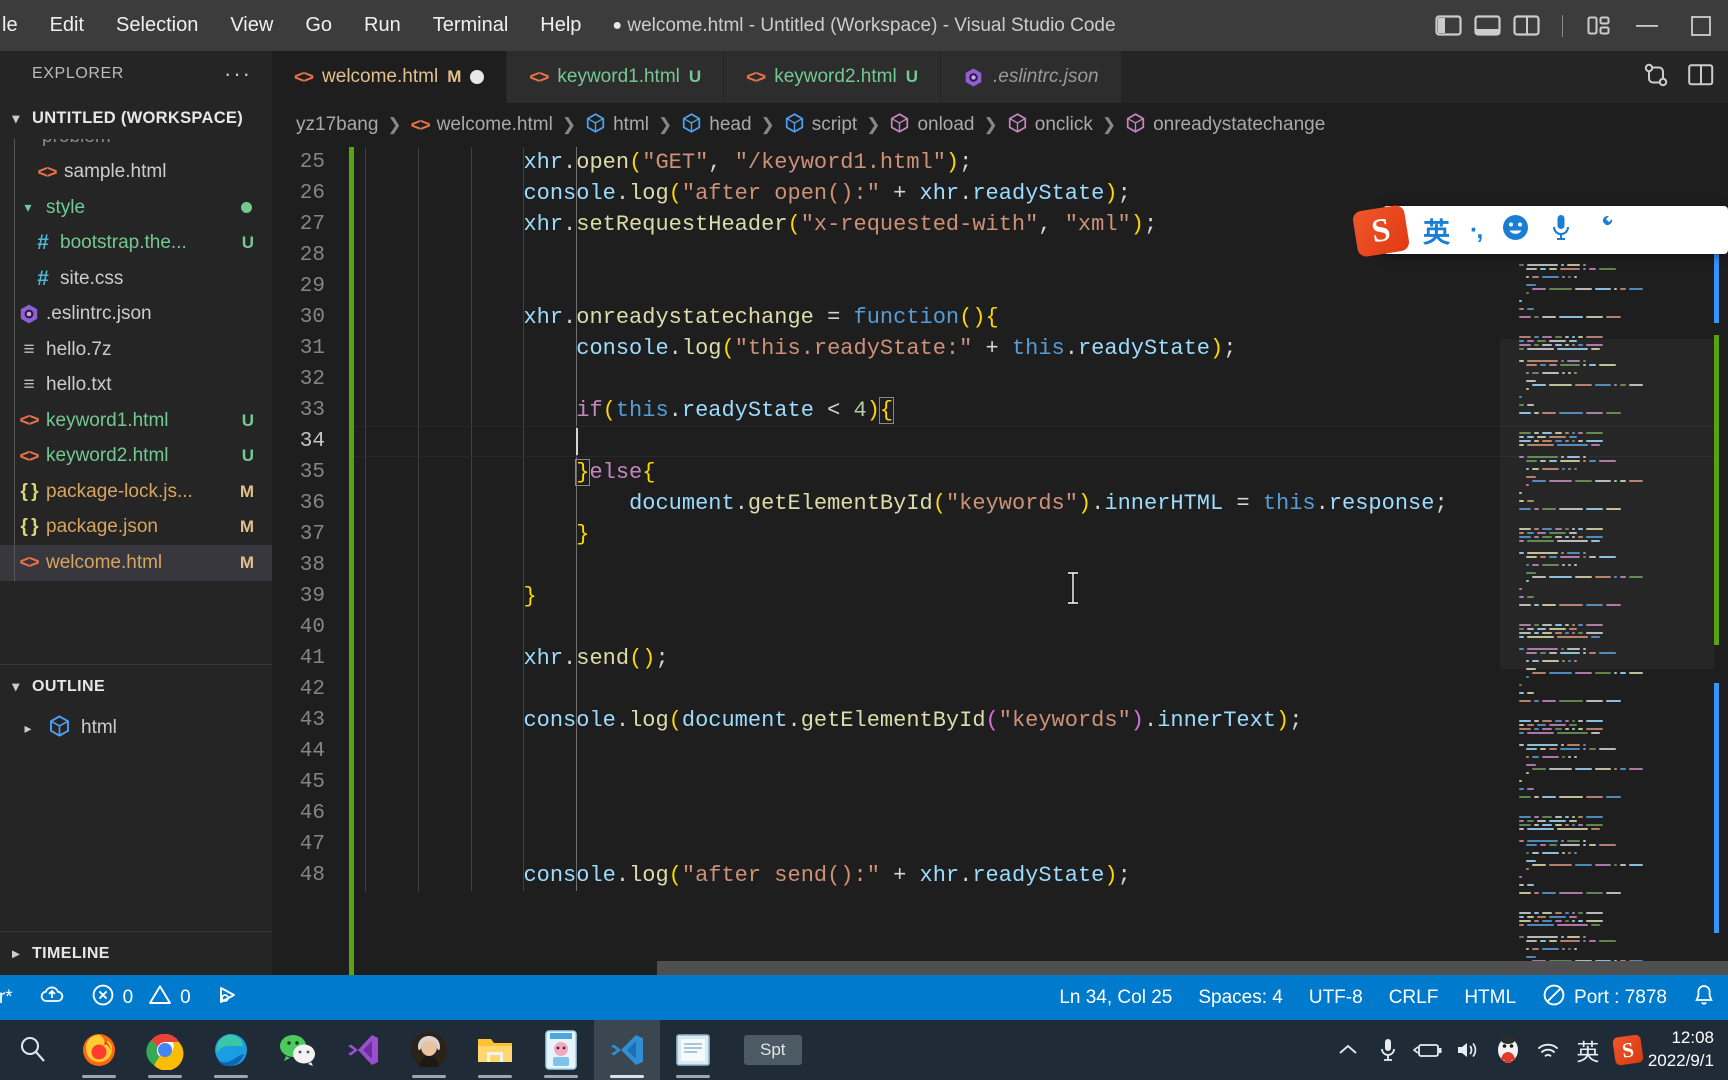  What do you see at coordinates (1605, 230) in the screenshot?
I see `toolbox-icon` at bounding box center [1605, 230].